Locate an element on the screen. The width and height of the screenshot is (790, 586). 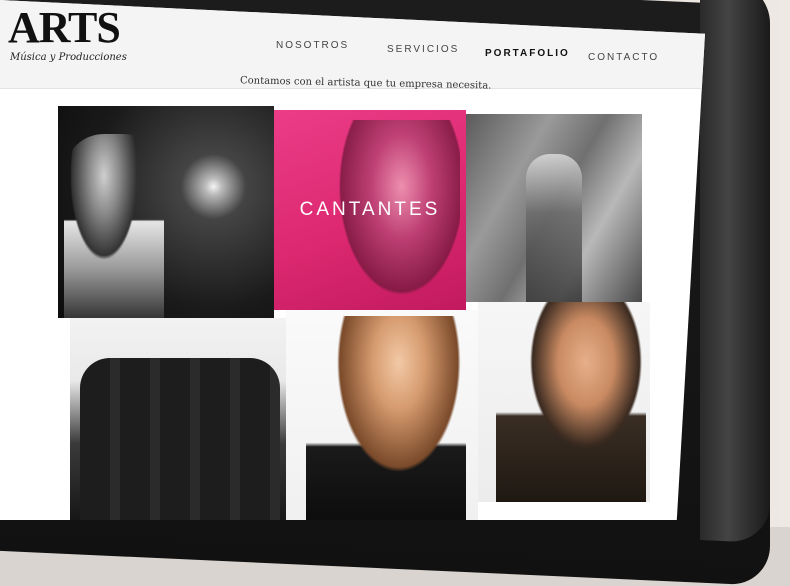
nav-item-nosotros: NOSOTROS is located at coordinates (312, 45).